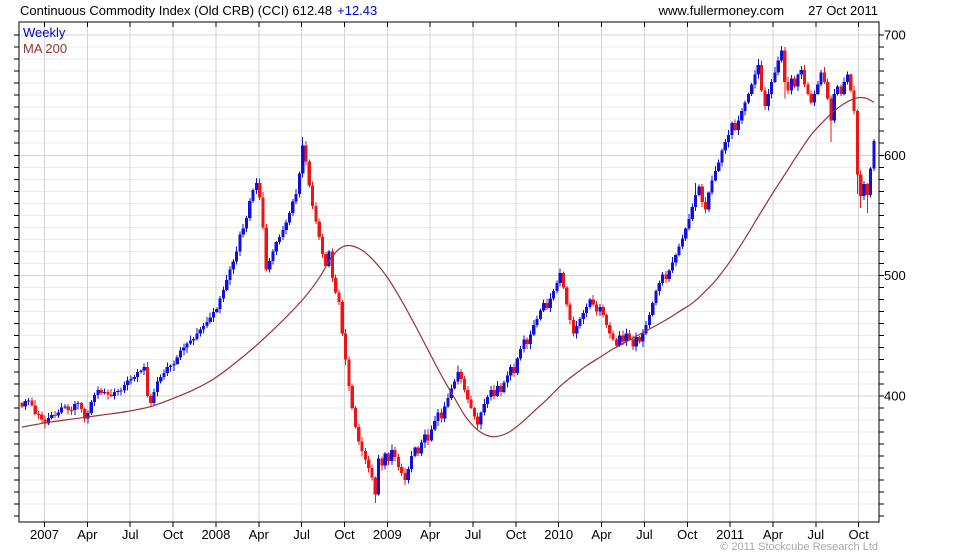  I want to click on legend: Weekly MA 200, so click(45, 41).